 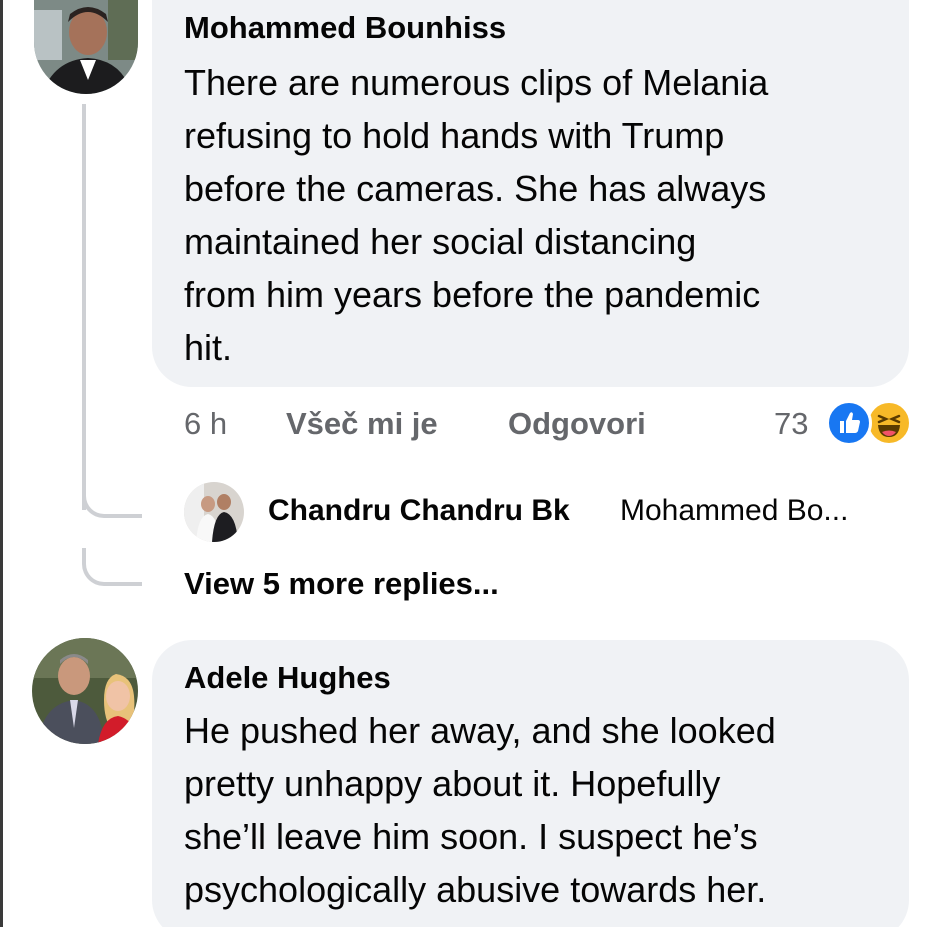 What do you see at coordinates (287, 678) in the screenshot?
I see `comment-author: Adele Hughes` at bounding box center [287, 678].